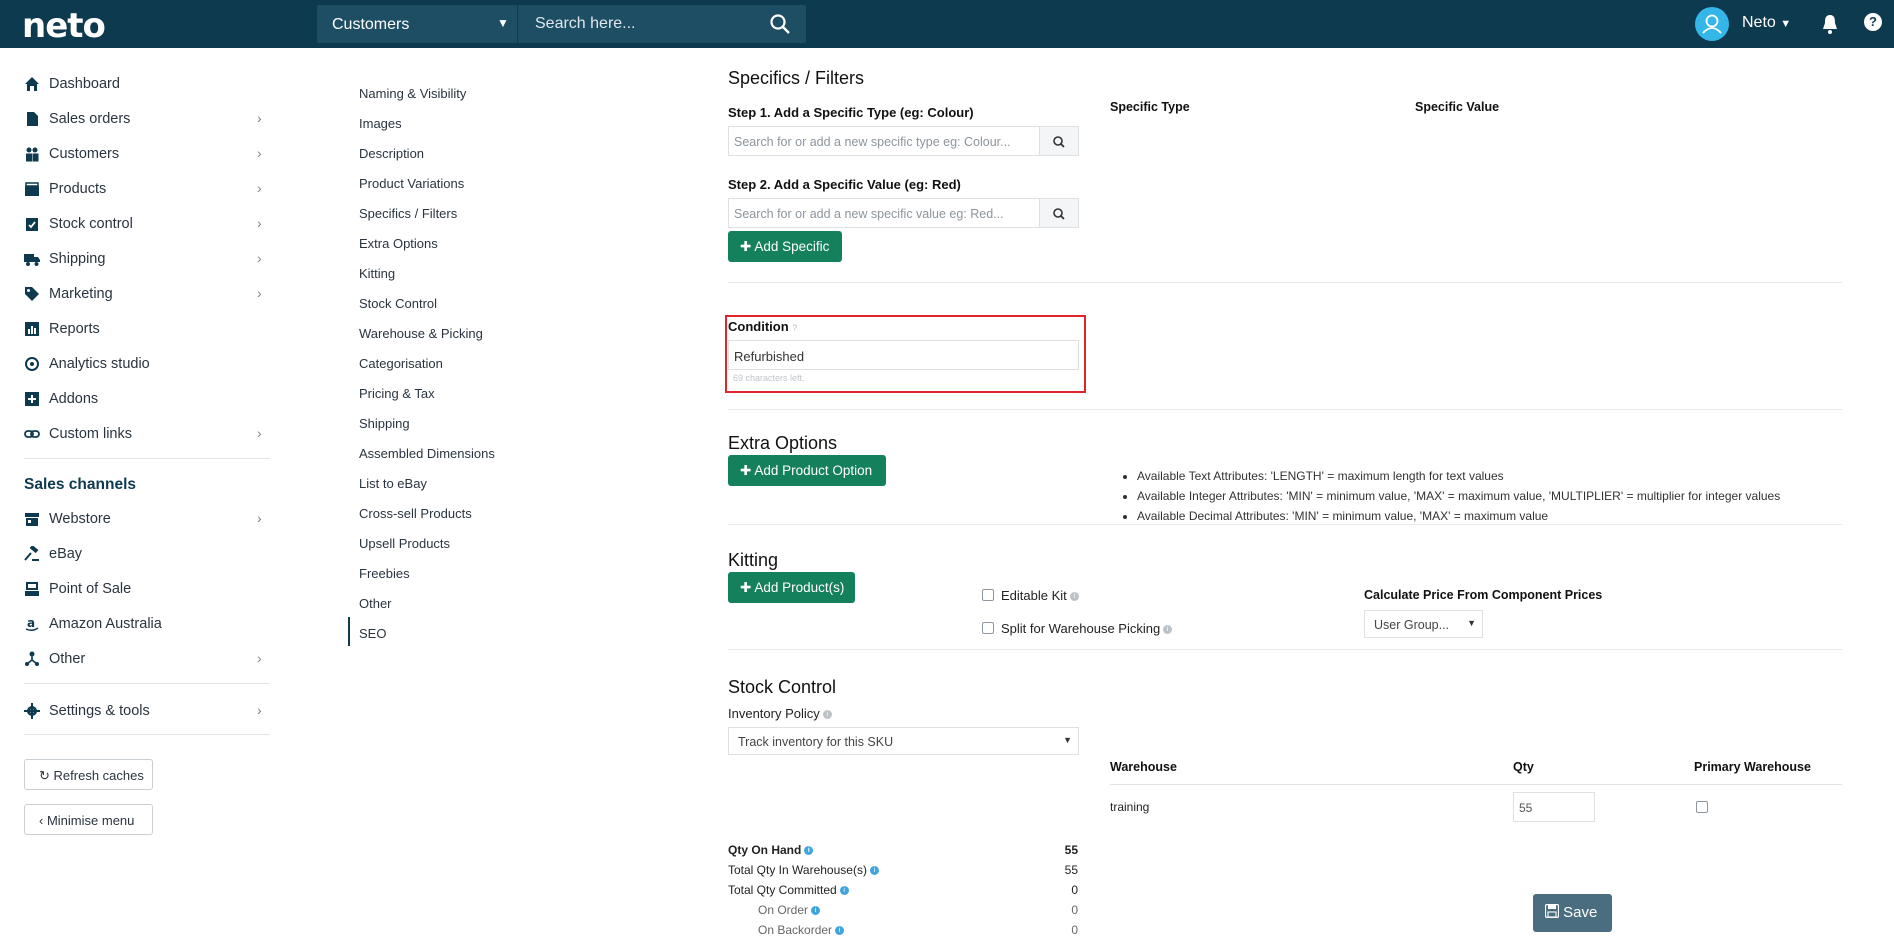 Image resolution: width=1894 pixels, height=945 pixels. What do you see at coordinates (380, 123) in the screenshot?
I see `subnav-item: Images` at bounding box center [380, 123].